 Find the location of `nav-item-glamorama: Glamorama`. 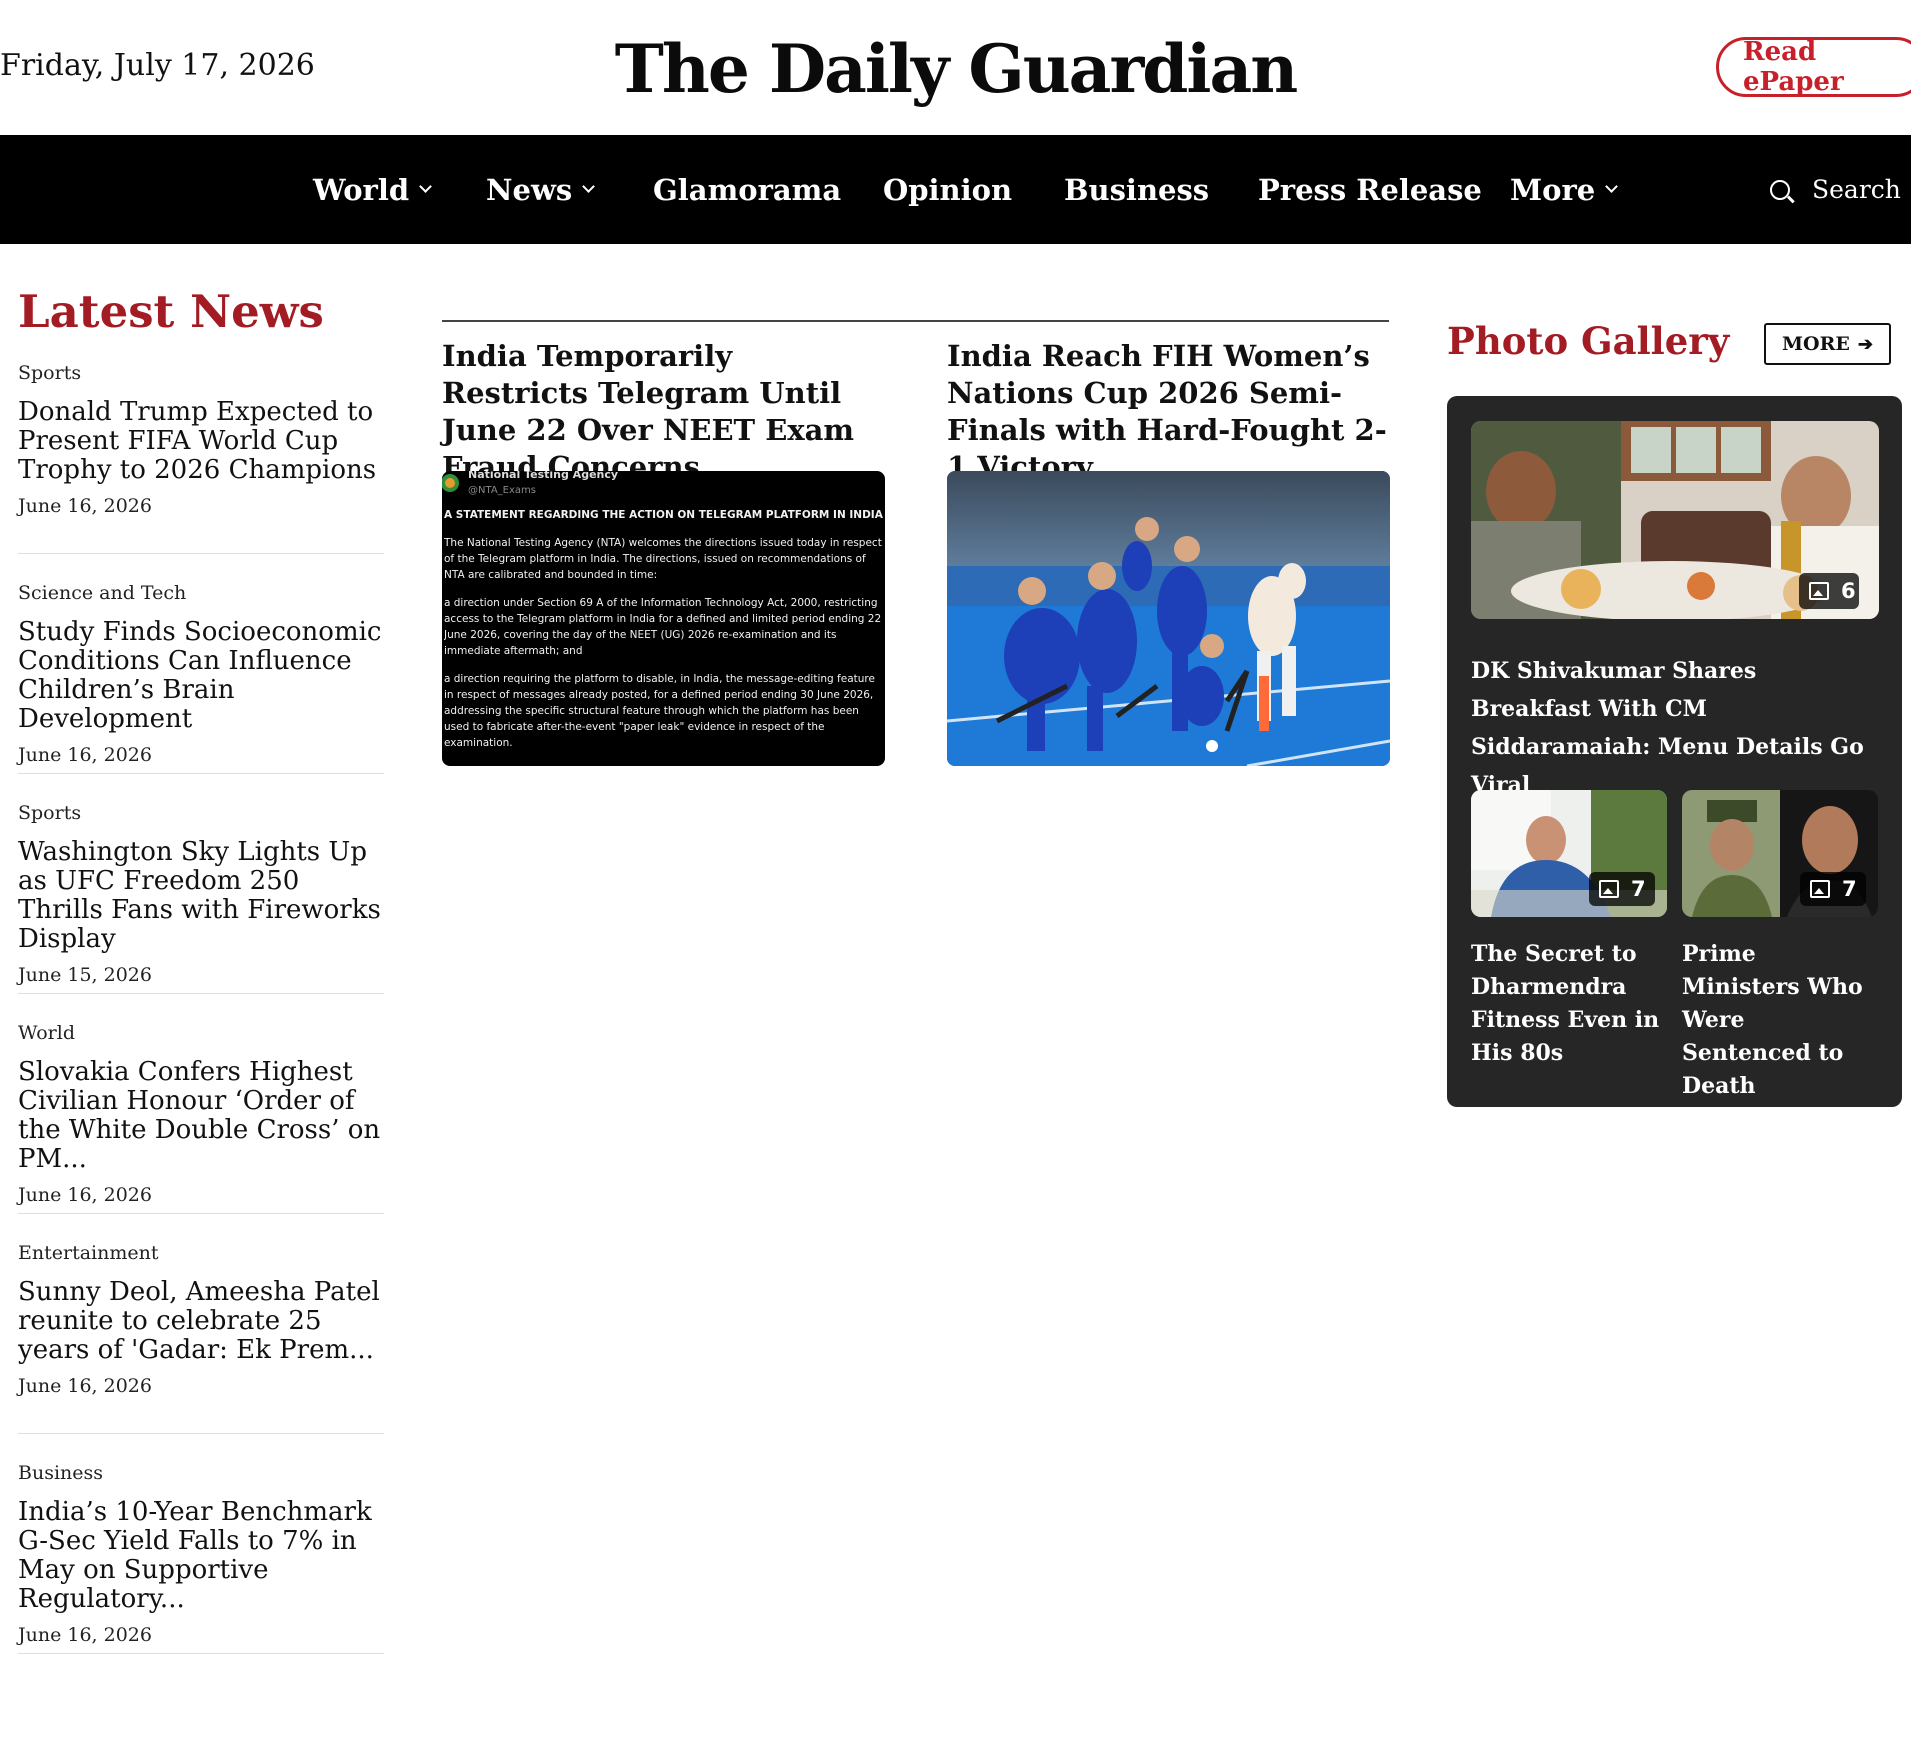

nav-item-glamorama: Glamorama is located at coordinates (747, 189).